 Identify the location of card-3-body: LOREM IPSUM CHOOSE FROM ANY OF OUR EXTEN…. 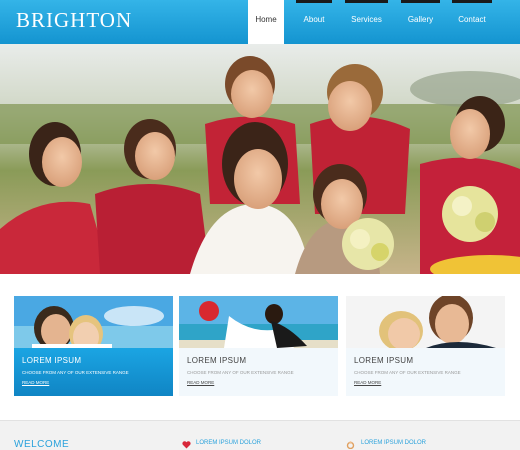
(425, 372).